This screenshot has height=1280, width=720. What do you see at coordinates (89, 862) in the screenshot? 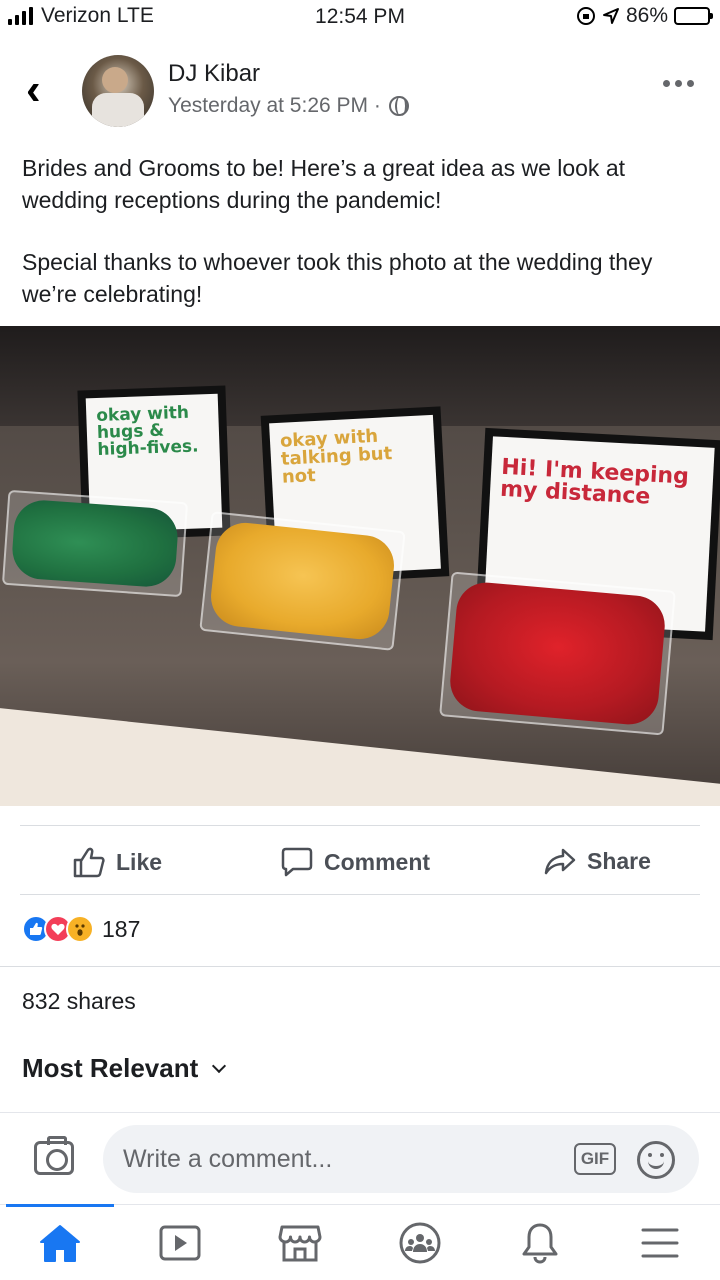
I see `thumbs-up-icon` at bounding box center [89, 862].